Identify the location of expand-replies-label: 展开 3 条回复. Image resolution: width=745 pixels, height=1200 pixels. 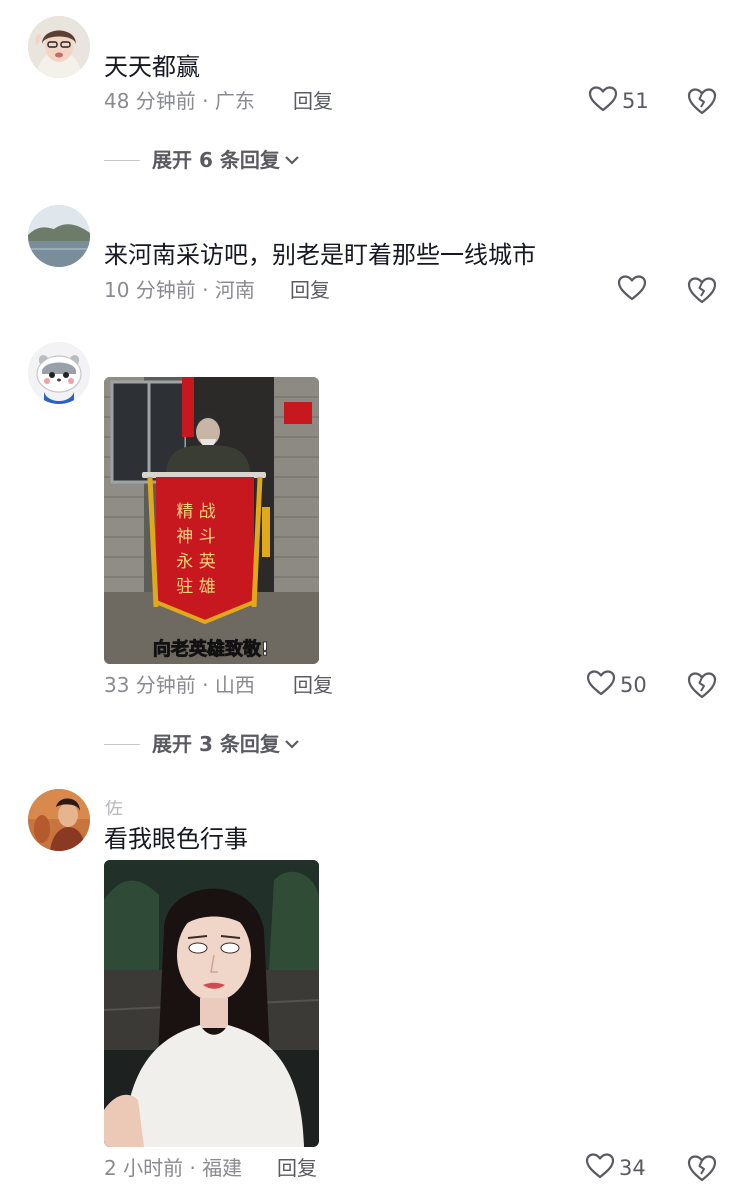
(216, 744).